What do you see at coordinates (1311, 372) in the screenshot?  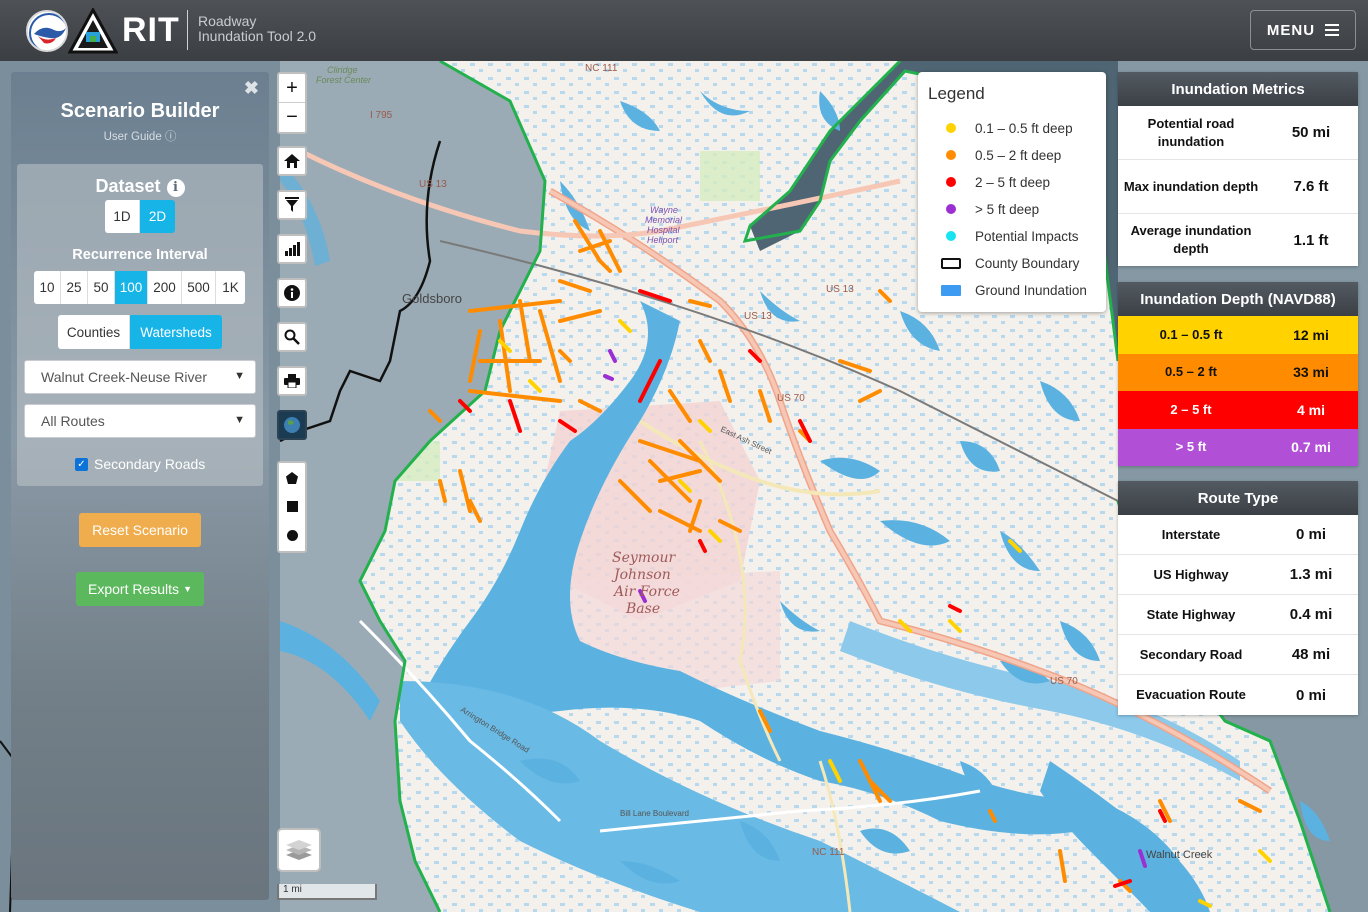 I see `depth-value: 33 mi` at bounding box center [1311, 372].